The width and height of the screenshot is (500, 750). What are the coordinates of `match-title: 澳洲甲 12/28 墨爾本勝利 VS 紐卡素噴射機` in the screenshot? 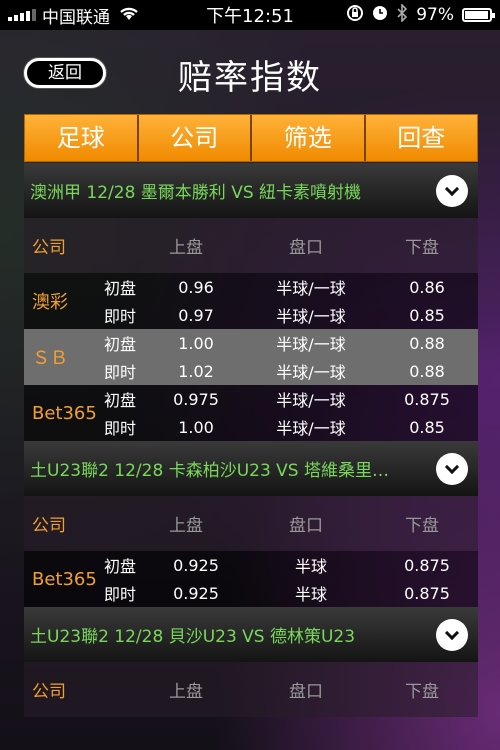 It's located at (196, 193).